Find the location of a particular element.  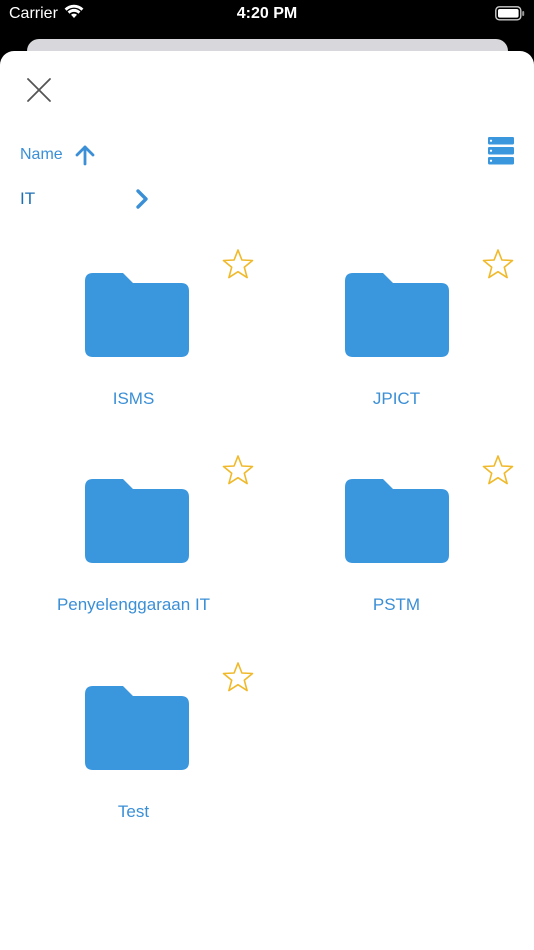

folder-name: PSTM is located at coordinates (396, 604).